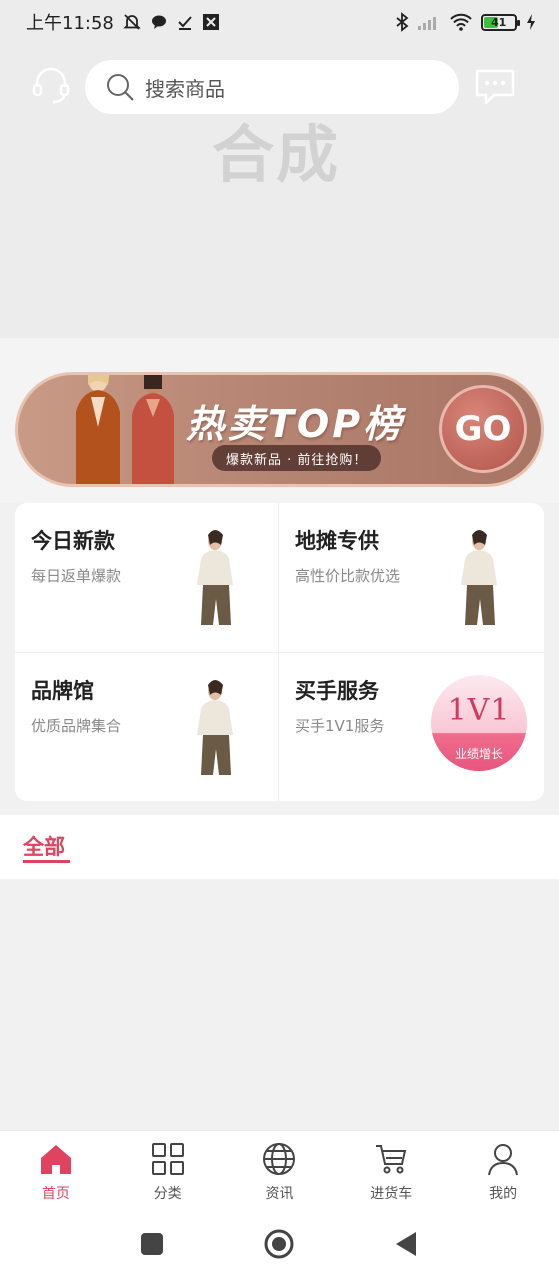 The height and width of the screenshot is (1280, 559). I want to click on app-notification-icon, so click(210, 22).